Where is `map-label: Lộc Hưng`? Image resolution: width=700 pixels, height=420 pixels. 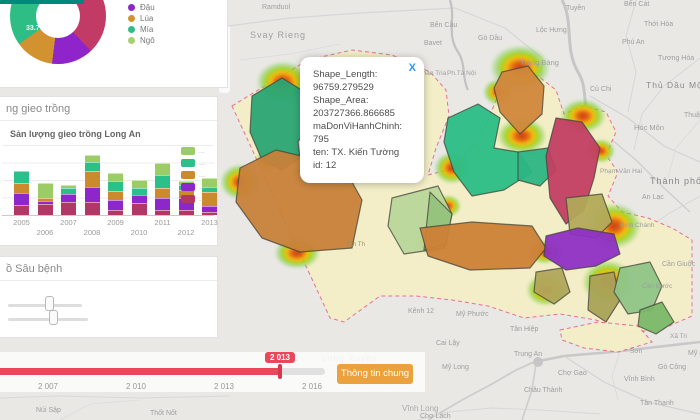 map-label: Lộc Hưng is located at coordinates (551, 30).